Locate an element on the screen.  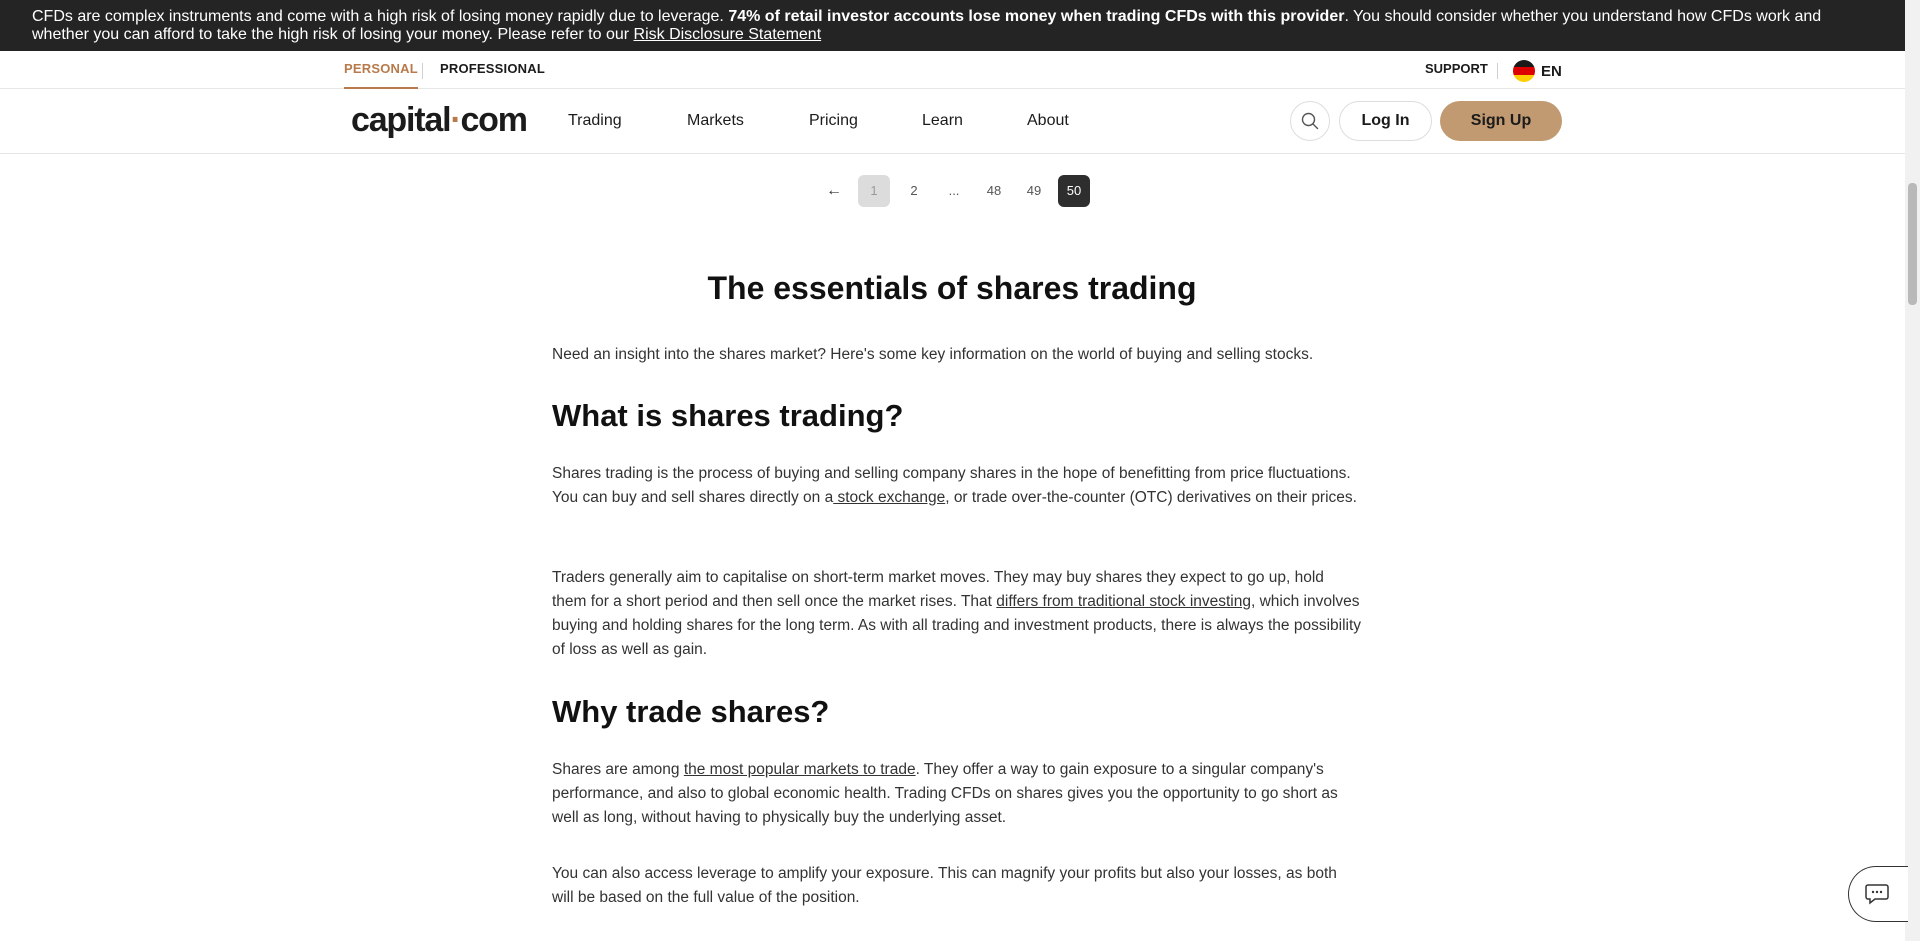
stock-investing-link: differs from traditional stock investing is located at coordinates (1123, 601).